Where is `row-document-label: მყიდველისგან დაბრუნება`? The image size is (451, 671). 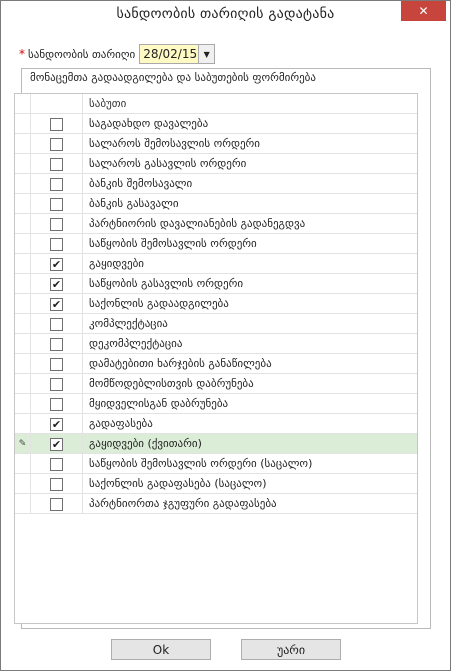
row-document-label: მყიდველისგან დაბრუნება is located at coordinates (159, 403).